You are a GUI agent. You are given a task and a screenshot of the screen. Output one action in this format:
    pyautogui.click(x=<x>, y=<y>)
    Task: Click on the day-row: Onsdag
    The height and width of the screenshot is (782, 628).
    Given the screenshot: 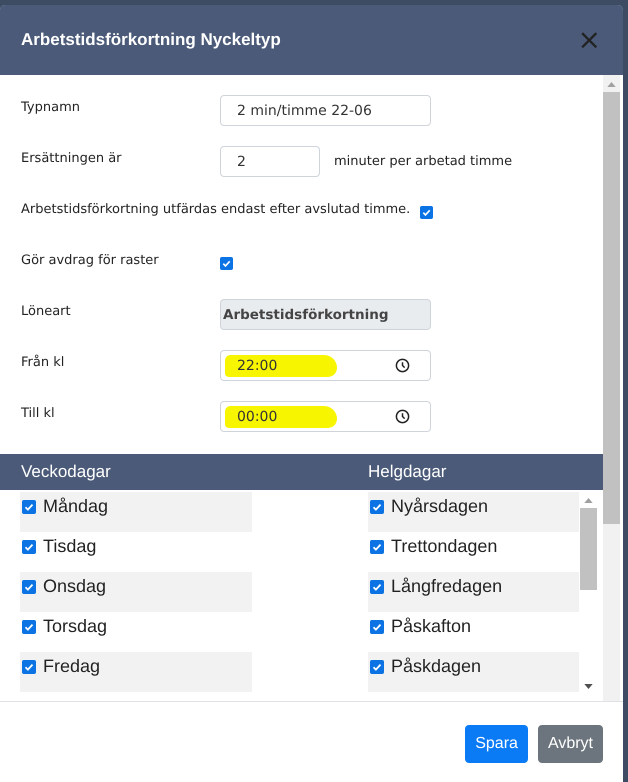 What is the action you would take?
    pyautogui.click(x=136, y=592)
    